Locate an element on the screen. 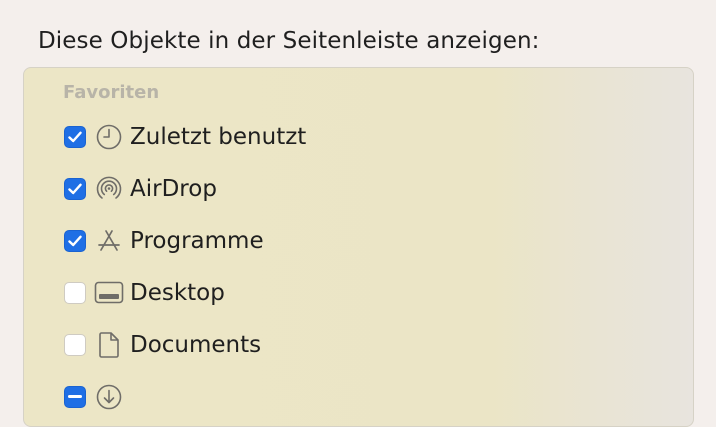 This screenshot has height=427, width=716. sidebar-option-recents: Zuletzt benutzt is located at coordinates (185, 137).